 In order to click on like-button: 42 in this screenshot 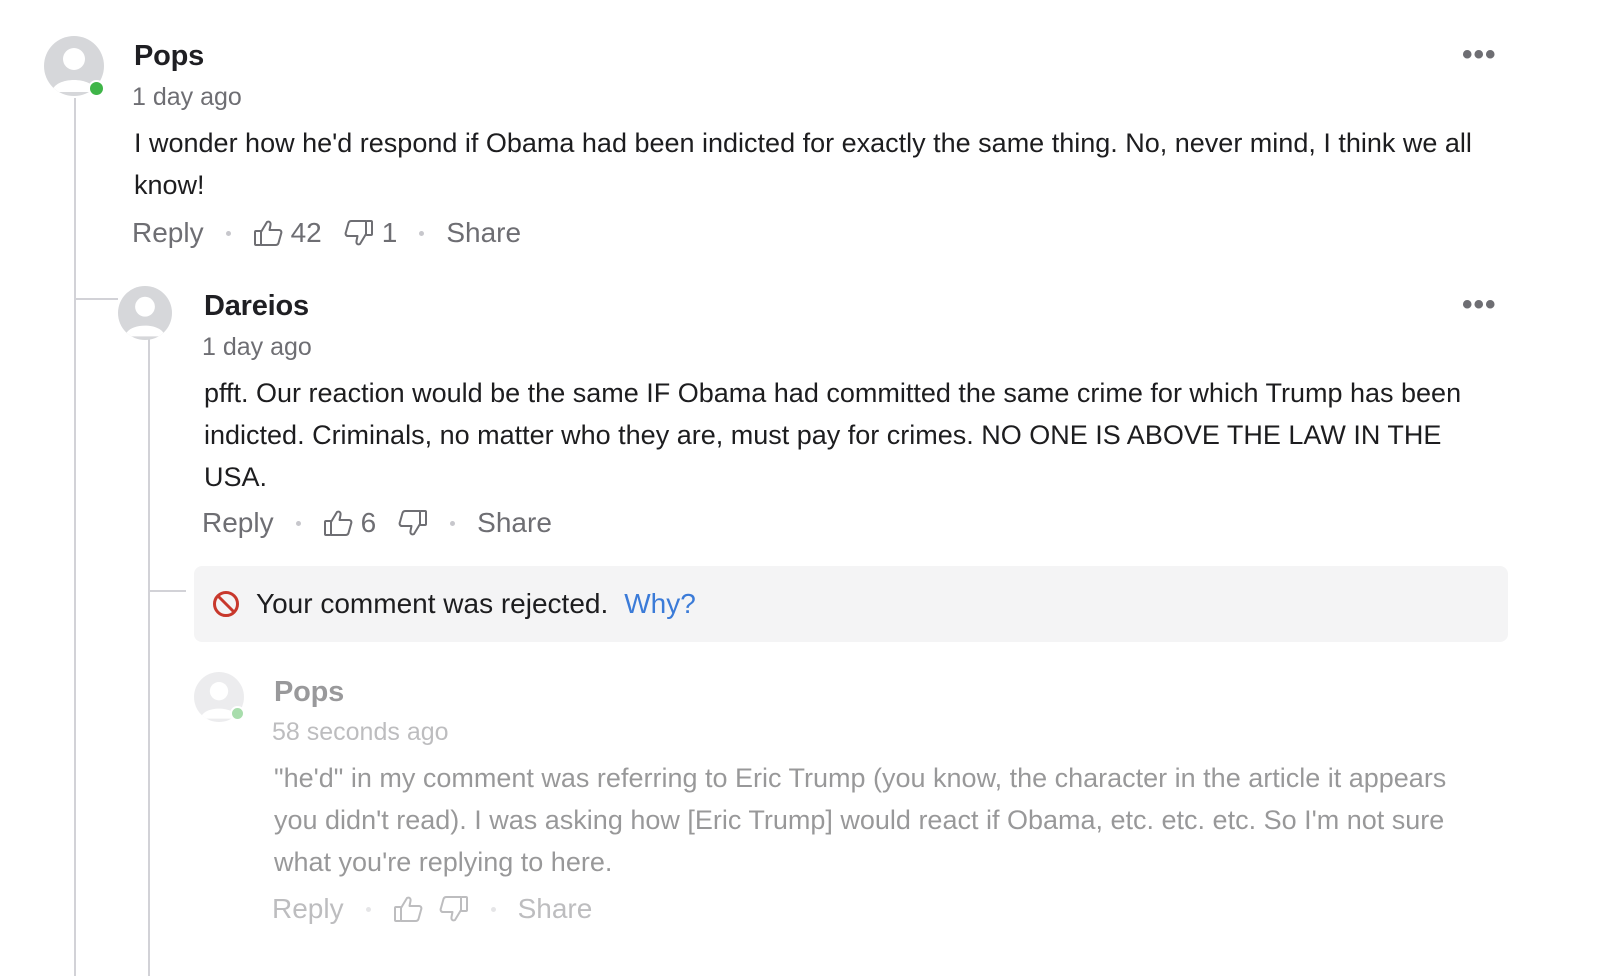, I will do `click(287, 233)`.